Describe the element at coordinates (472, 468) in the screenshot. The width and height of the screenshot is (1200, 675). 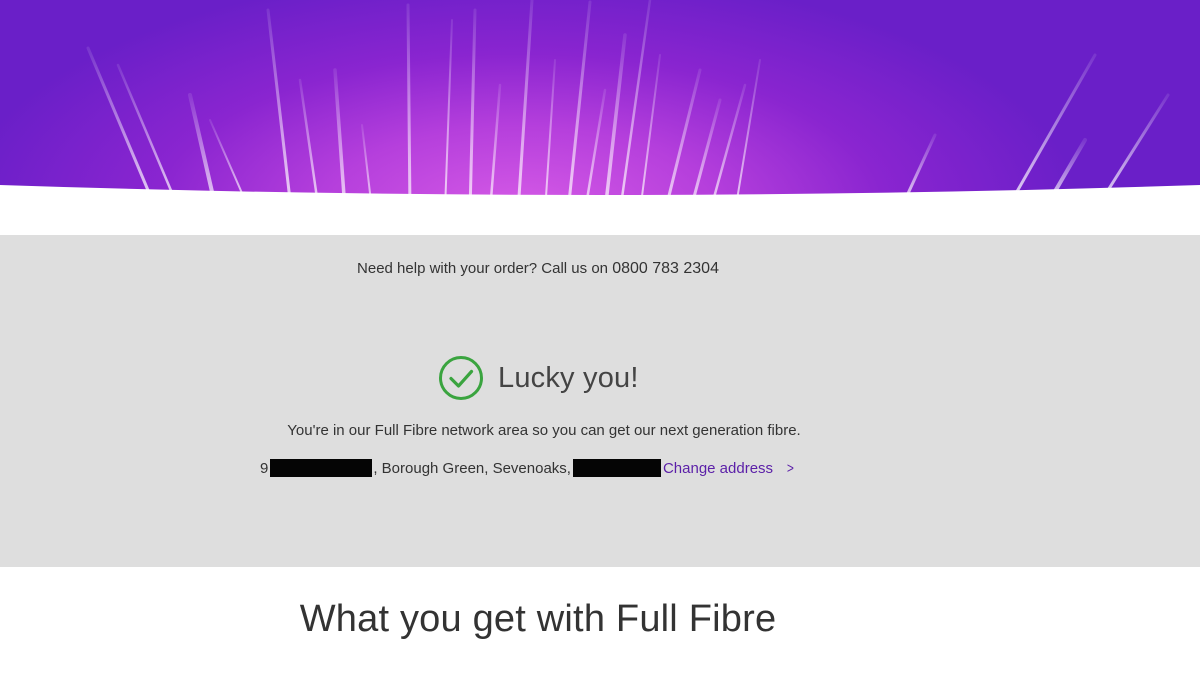
I see `address-middle: , Borough Green, Sevenoaks,` at that location.